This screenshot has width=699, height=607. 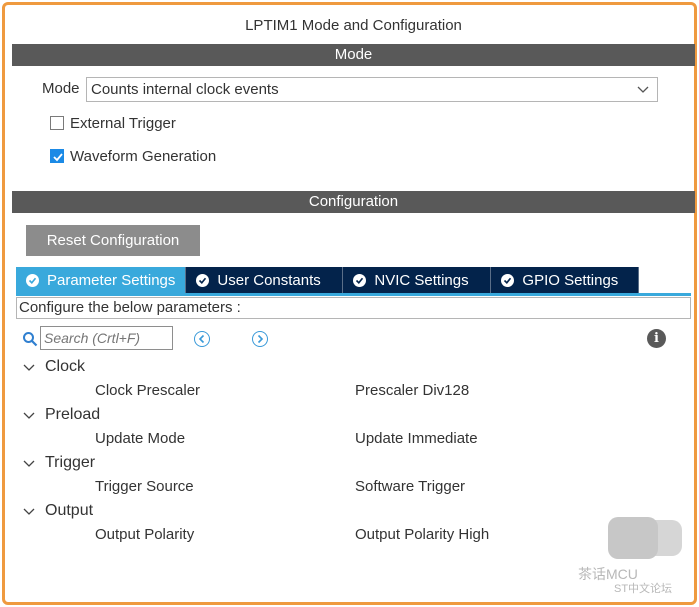 I want to click on configuration-section-header: Configuration, so click(x=353, y=202).